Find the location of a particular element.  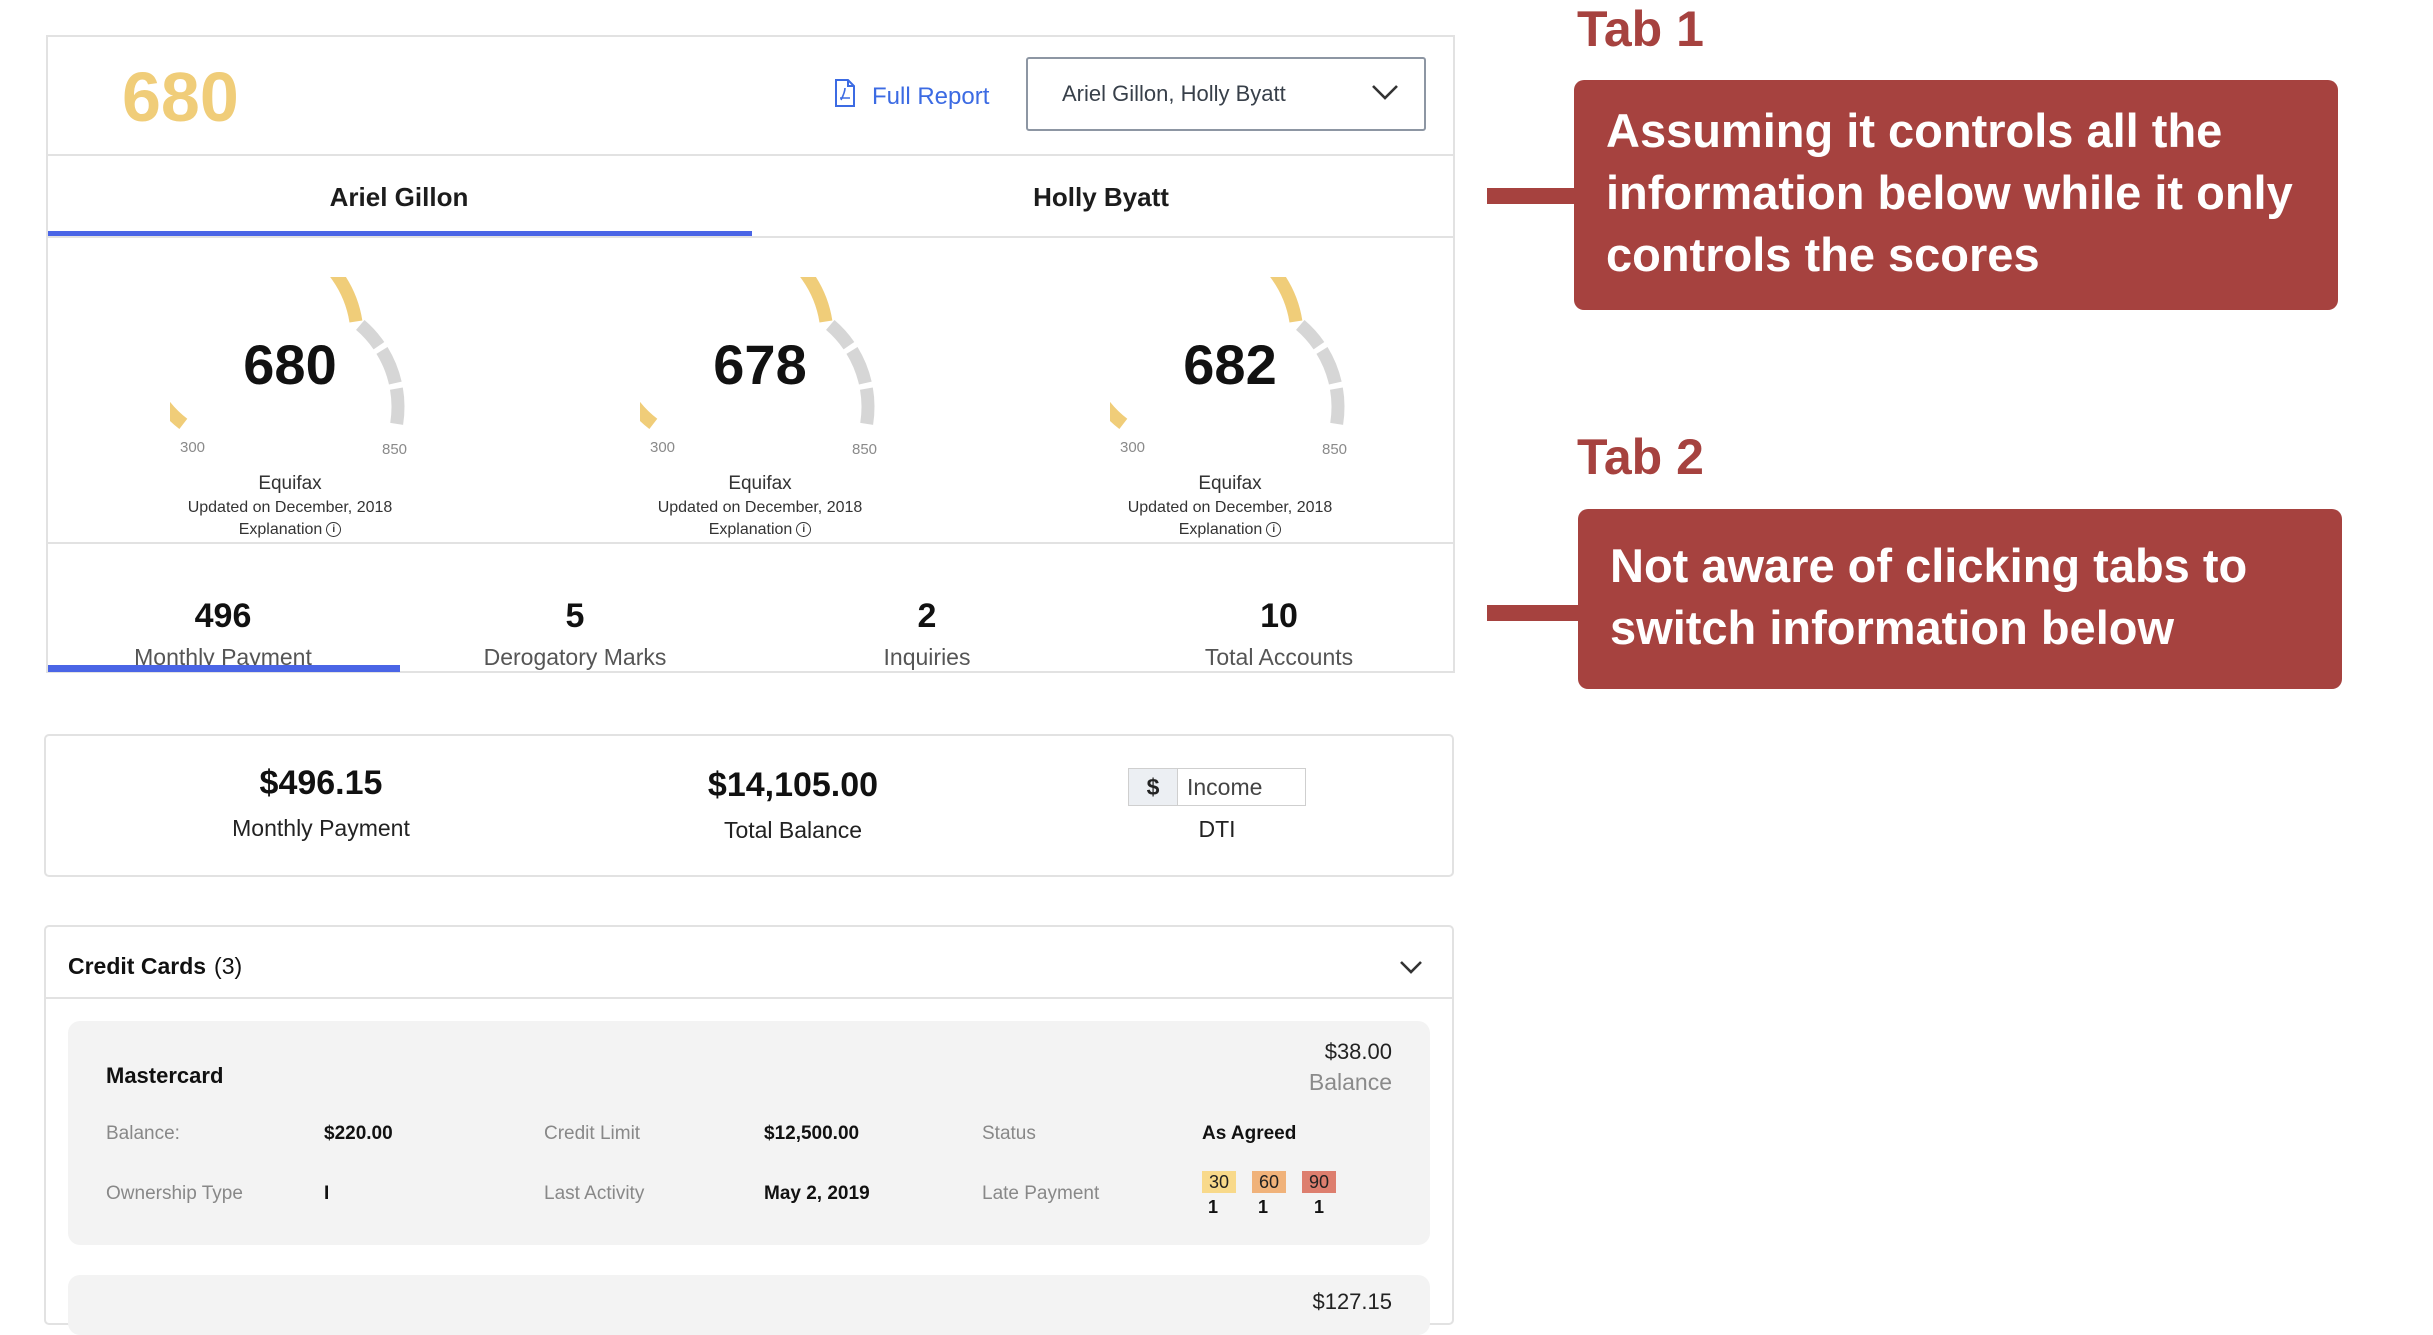

tab-label: Holly Byatt is located at coordinates (1101, 196).